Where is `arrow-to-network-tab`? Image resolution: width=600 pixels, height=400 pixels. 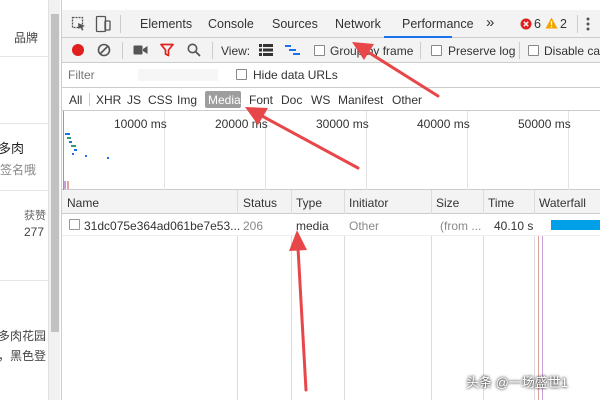
arrow-to-network-tab is located at coordinates (396, 70).